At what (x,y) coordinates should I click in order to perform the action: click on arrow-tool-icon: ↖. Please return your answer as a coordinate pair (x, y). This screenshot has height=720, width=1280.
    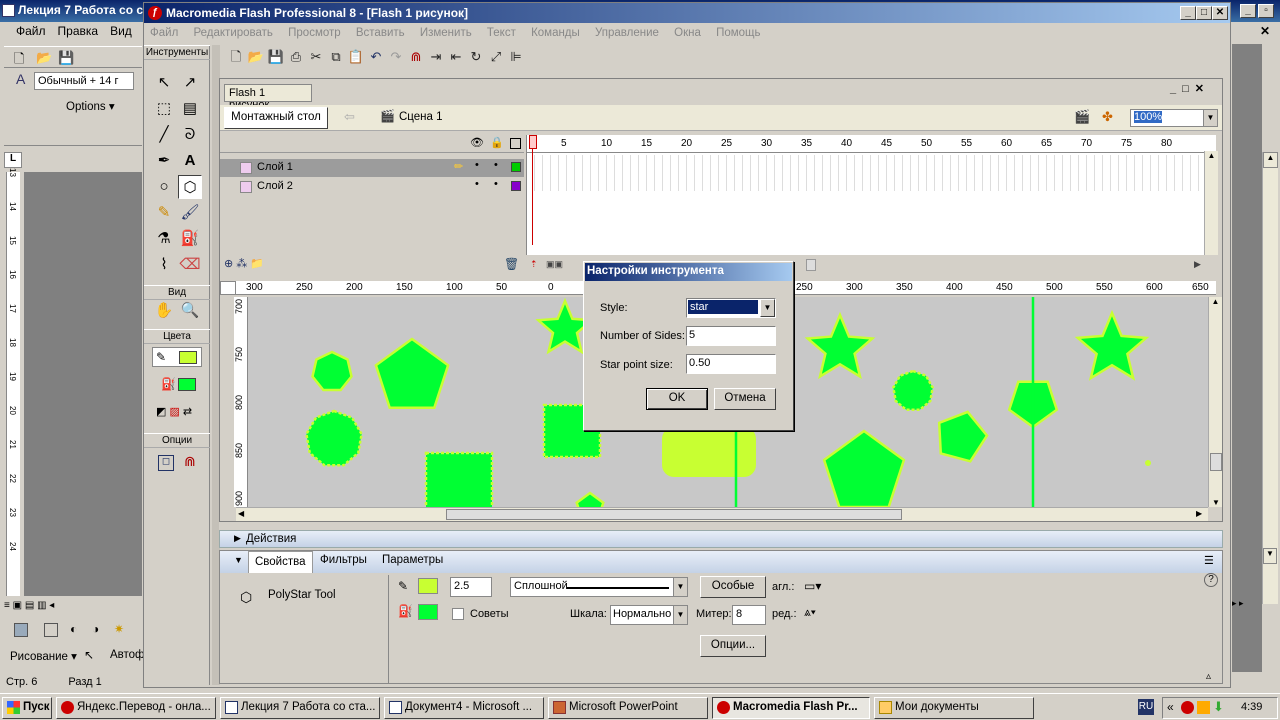
    Looking at the image, I should click on (164, 83).